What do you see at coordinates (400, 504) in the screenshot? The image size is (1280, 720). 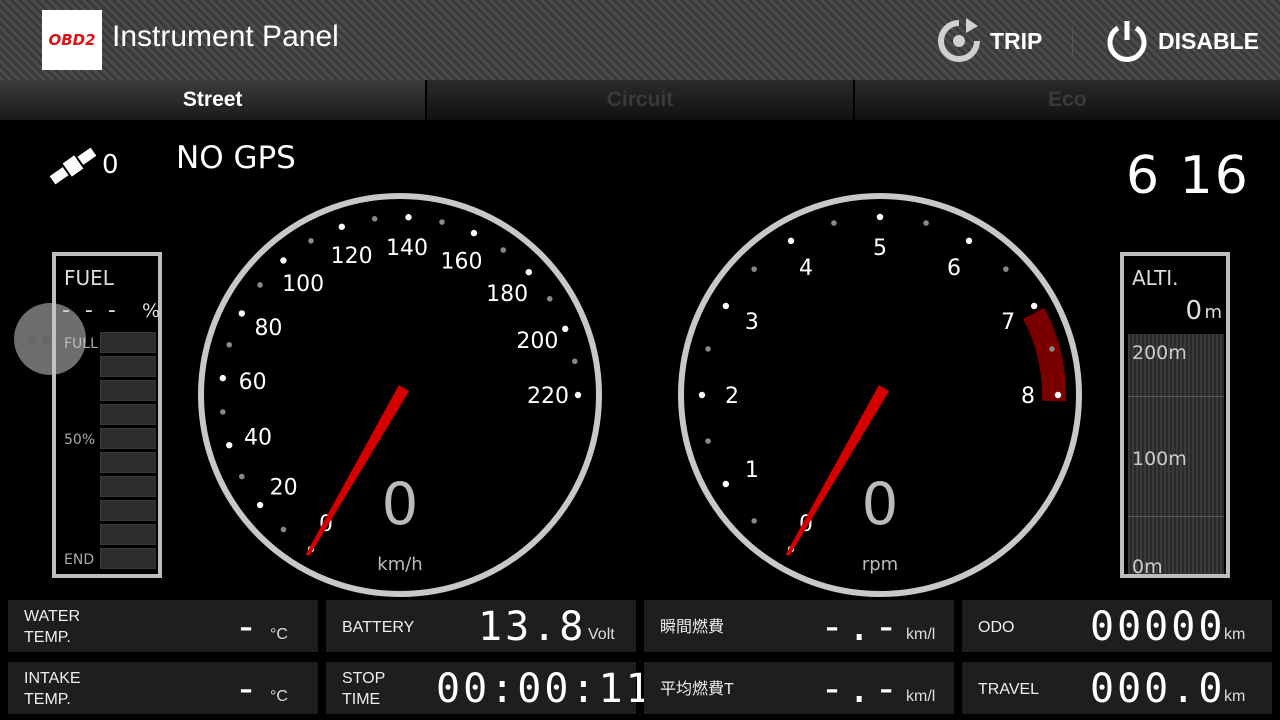 I see `speed-value: 0` at bounding box center [400, 504].